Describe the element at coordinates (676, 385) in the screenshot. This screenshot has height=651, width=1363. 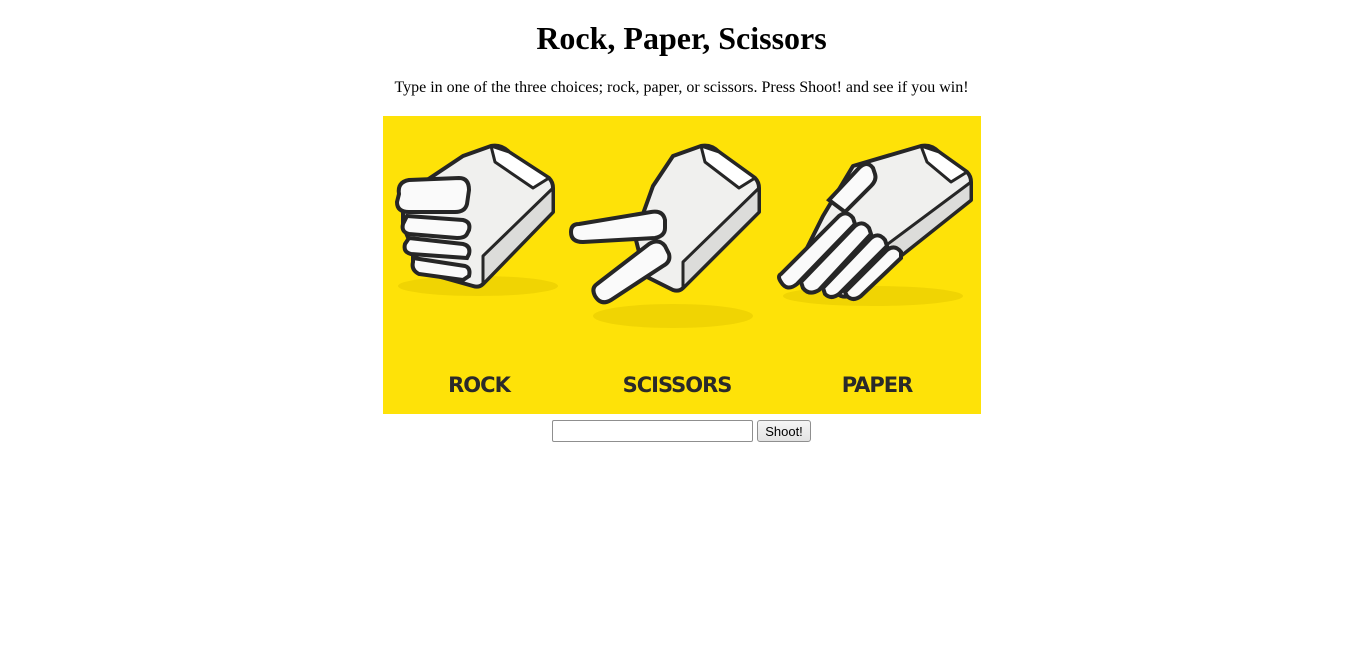
I see `scissors-label: SCISSORS` at that location.